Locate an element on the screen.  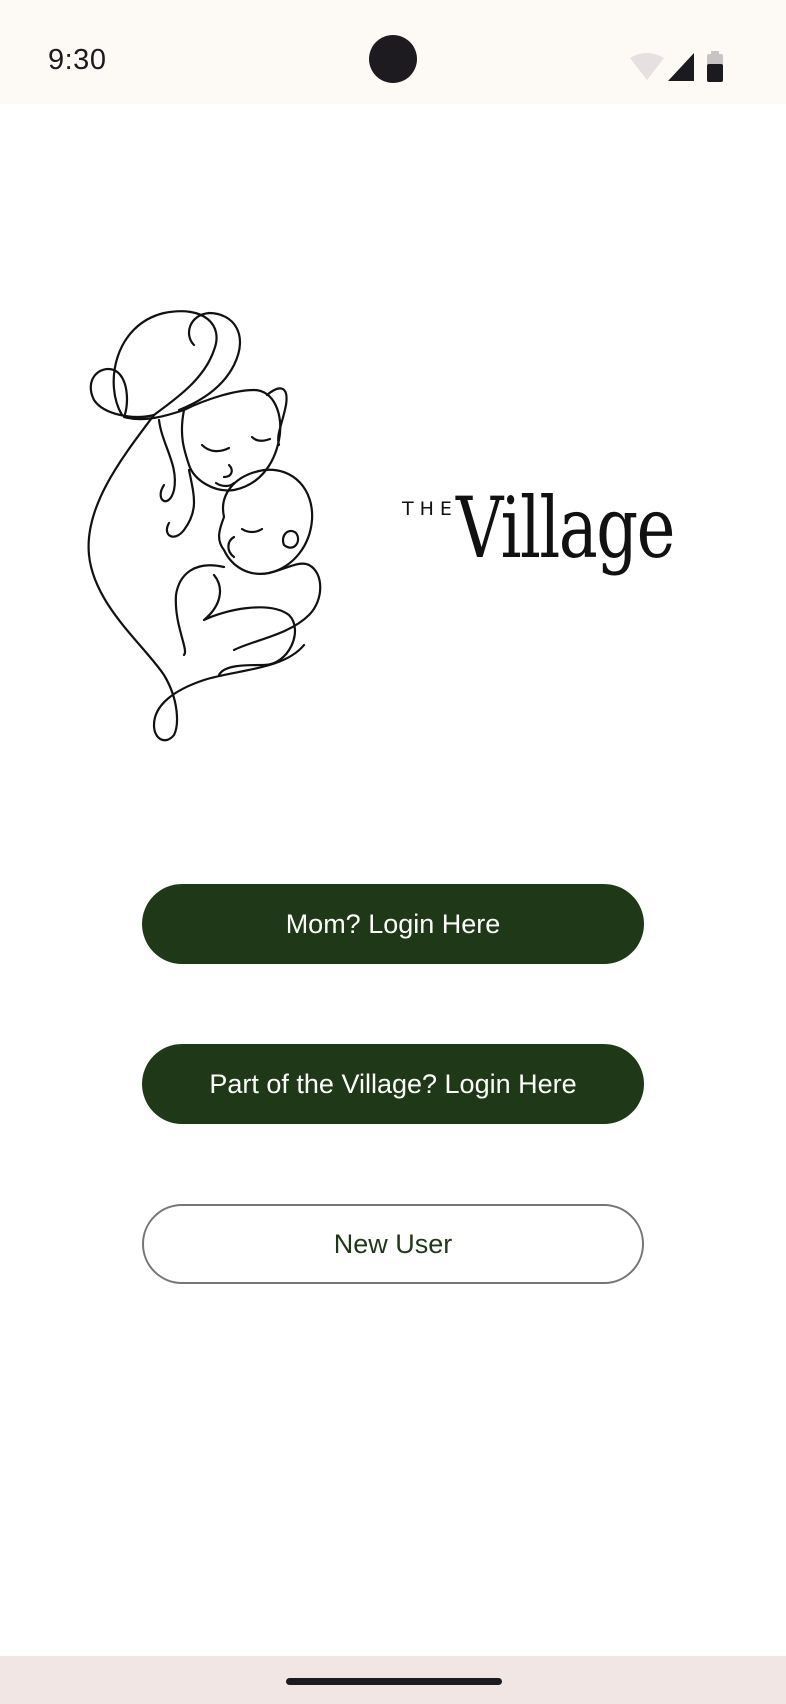
logo-prefix: THE is located at coordinates (430, 509).